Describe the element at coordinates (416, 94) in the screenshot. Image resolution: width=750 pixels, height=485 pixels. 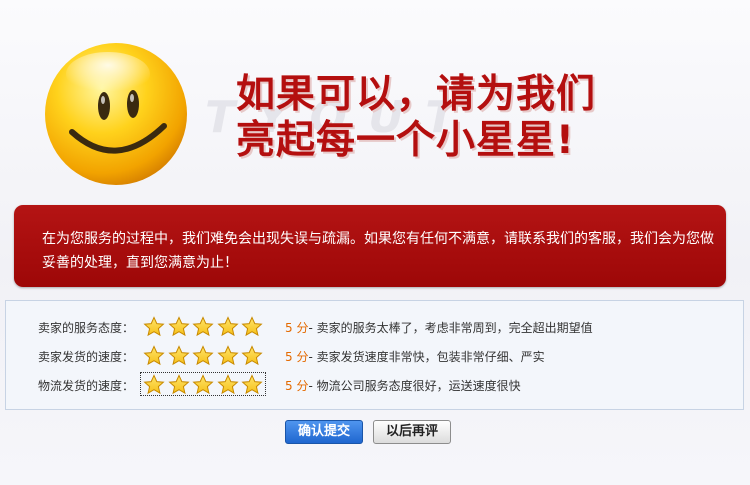
I see `headline-line-1: 如果可以，请为我们` at that location.